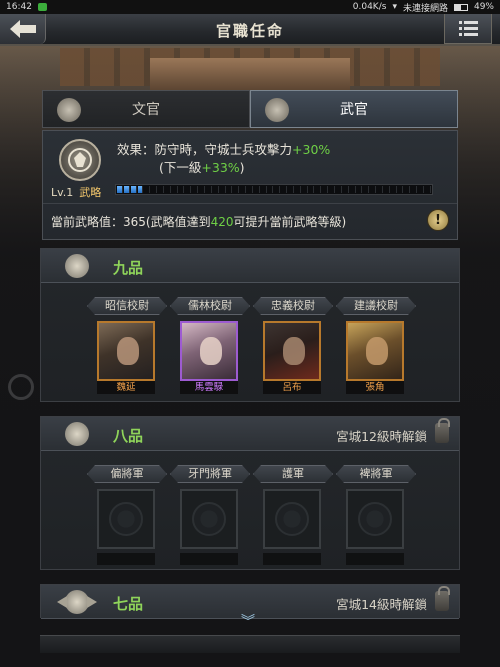 The width and height of the screenshot is (500, 667). Describe the element at coordinates (128, 436) in the screenshot. I see `rank-name: 八品` at that location.